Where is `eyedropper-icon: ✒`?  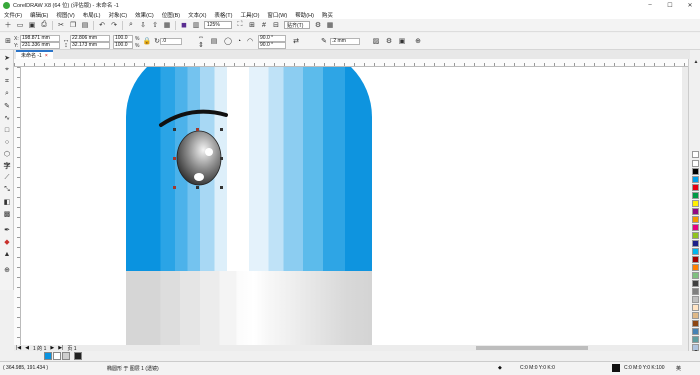 eyedropper-icon: ✒ is located at coordinates (7, 230).